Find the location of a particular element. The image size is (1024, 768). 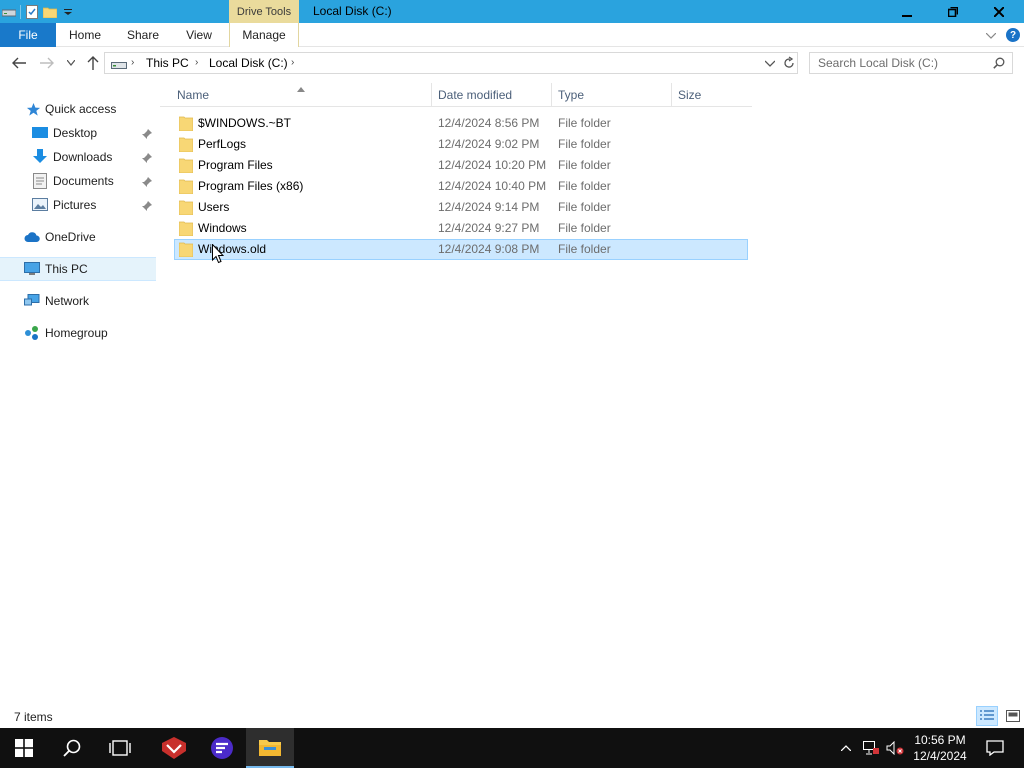

tab-view: View is located at coordinates (199, 35).